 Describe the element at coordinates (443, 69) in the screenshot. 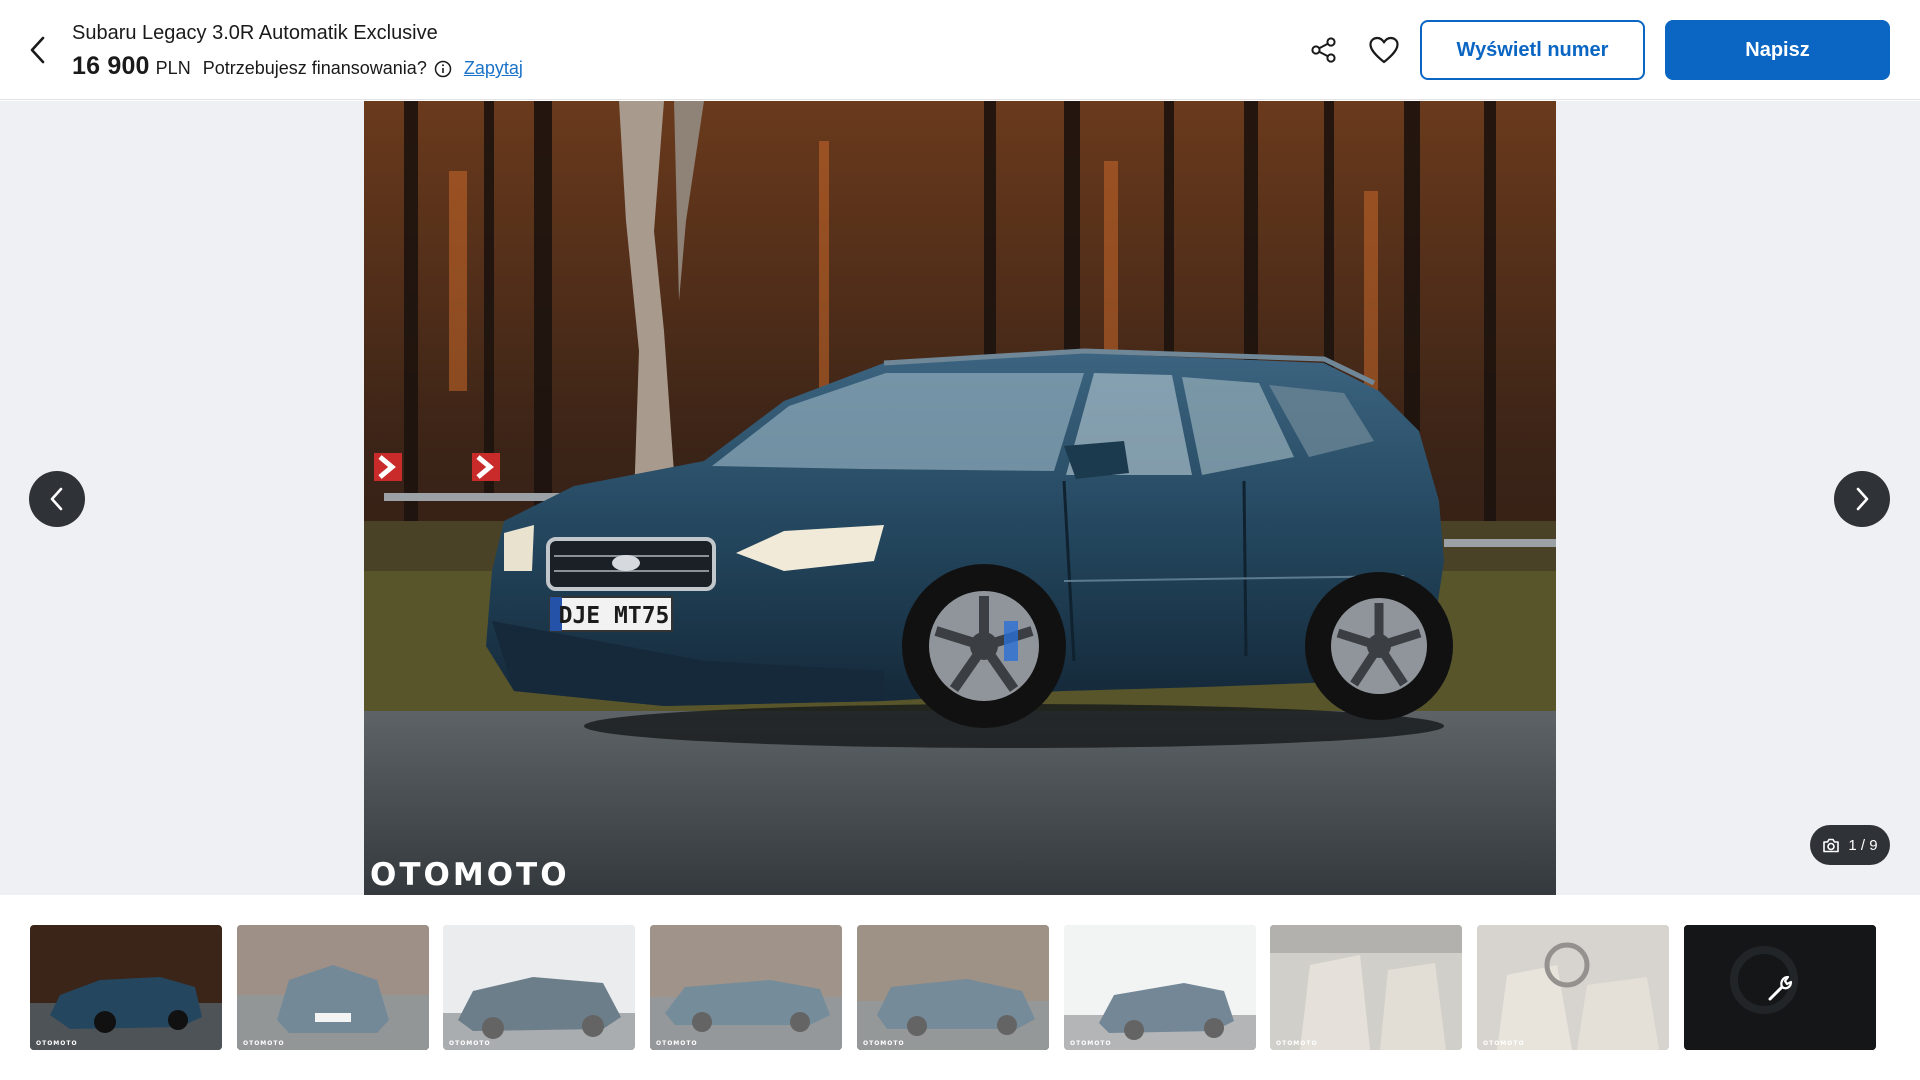

I see `info-icon` at that location.